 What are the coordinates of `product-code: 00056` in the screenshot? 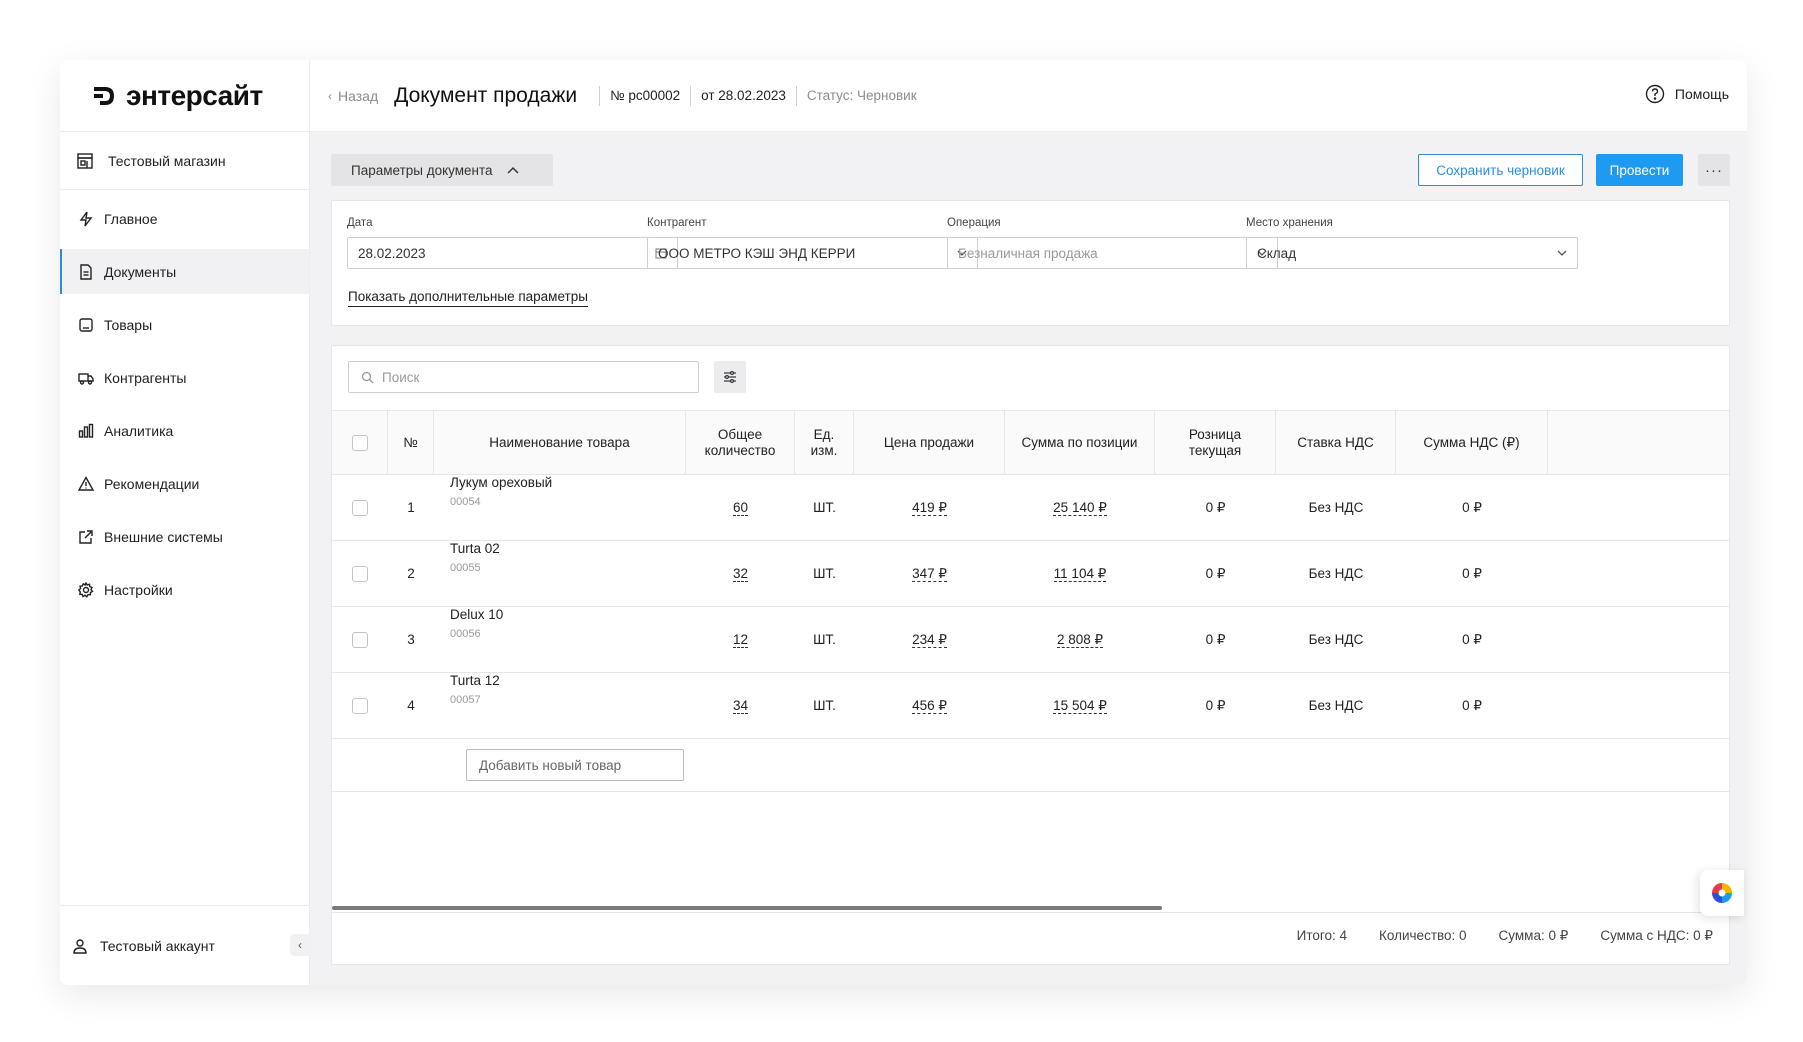 It's located at (465, 634).